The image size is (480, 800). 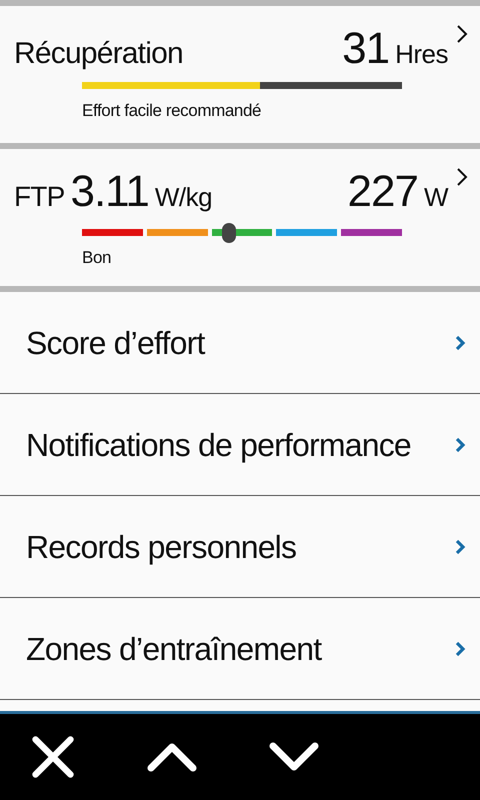 I want to click on close-button, so click(x=53, y=757).